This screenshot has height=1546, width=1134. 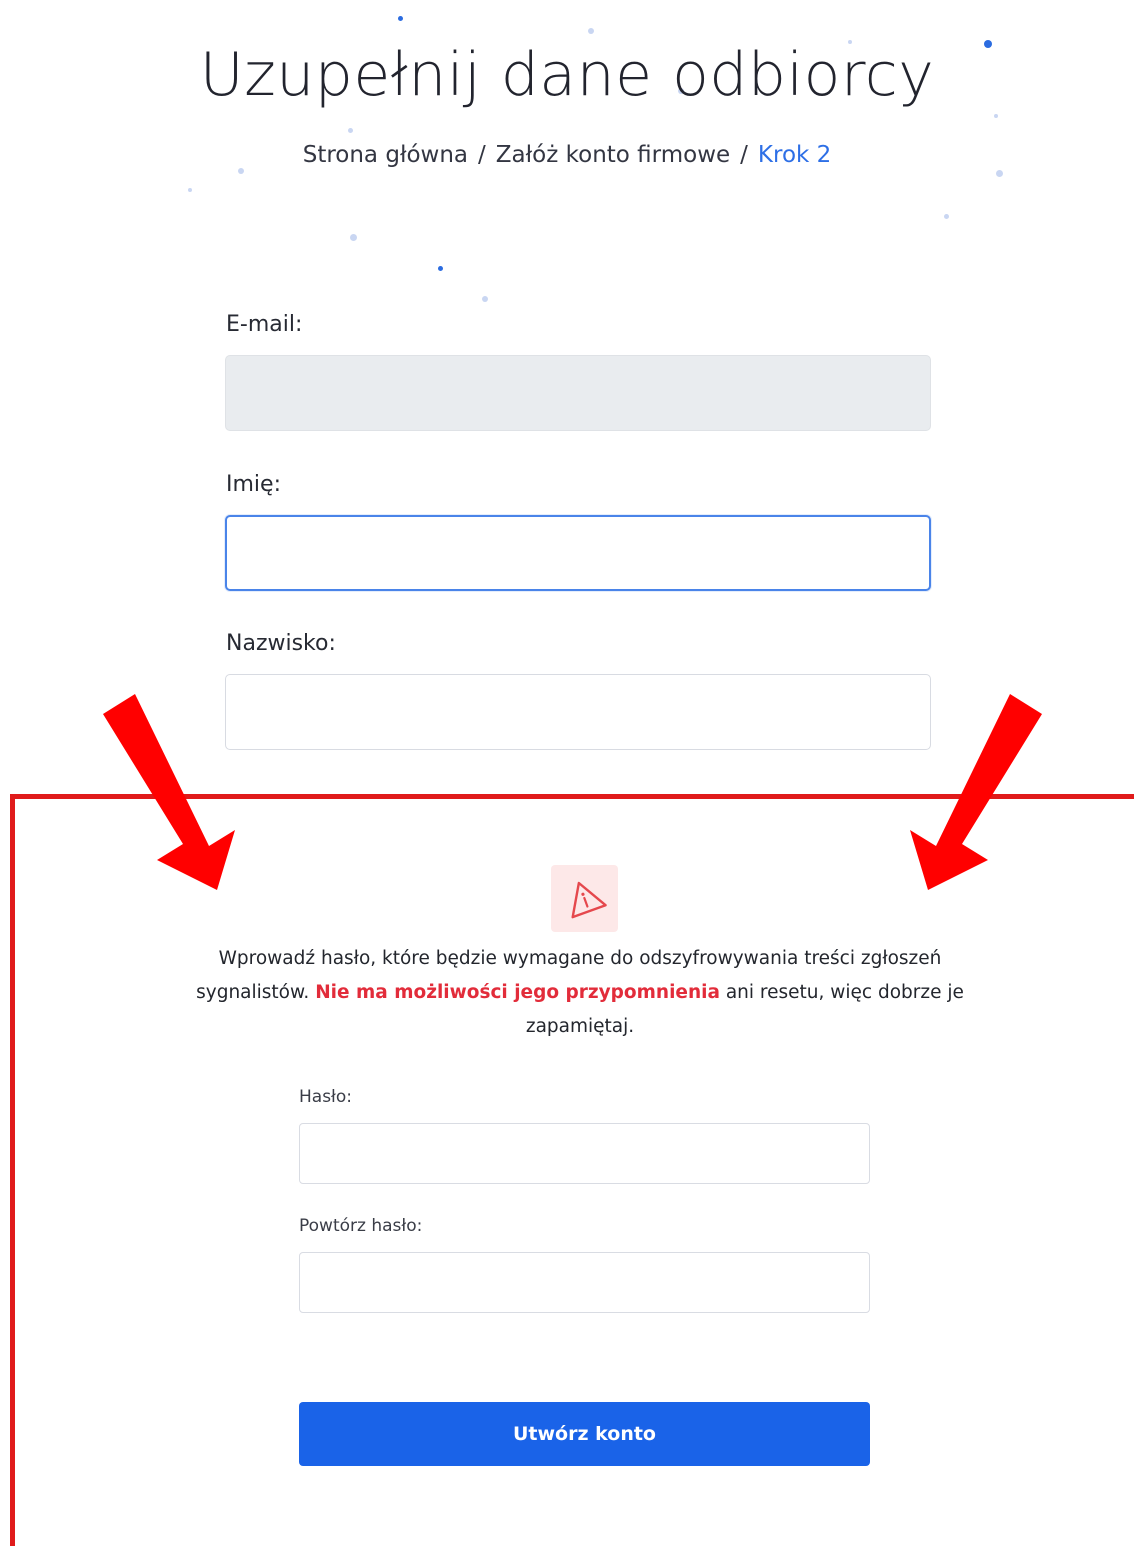 What do you see at coordinates (385, 155) in the screenshot?
I see `breadcrumb-home-link: Strona główna` at bounding box center [385, 155].